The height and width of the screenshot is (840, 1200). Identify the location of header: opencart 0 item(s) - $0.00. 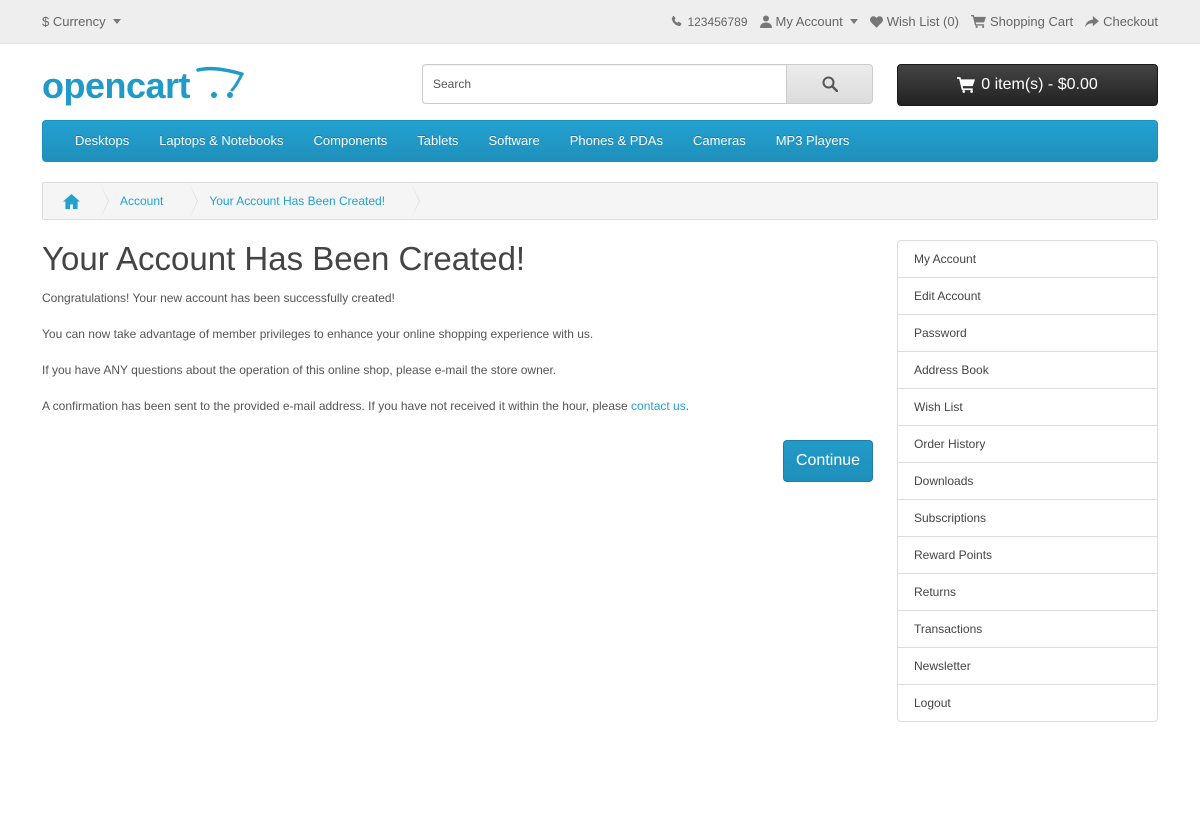
(600, 82).